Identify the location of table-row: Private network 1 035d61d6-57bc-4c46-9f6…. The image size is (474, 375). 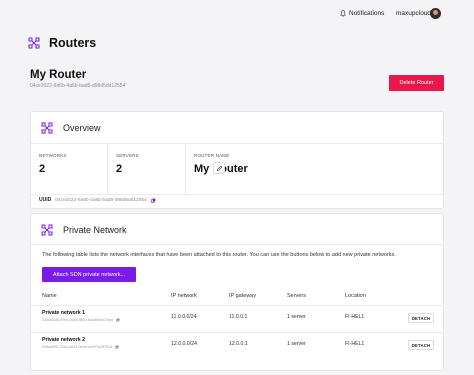
(237, 318).